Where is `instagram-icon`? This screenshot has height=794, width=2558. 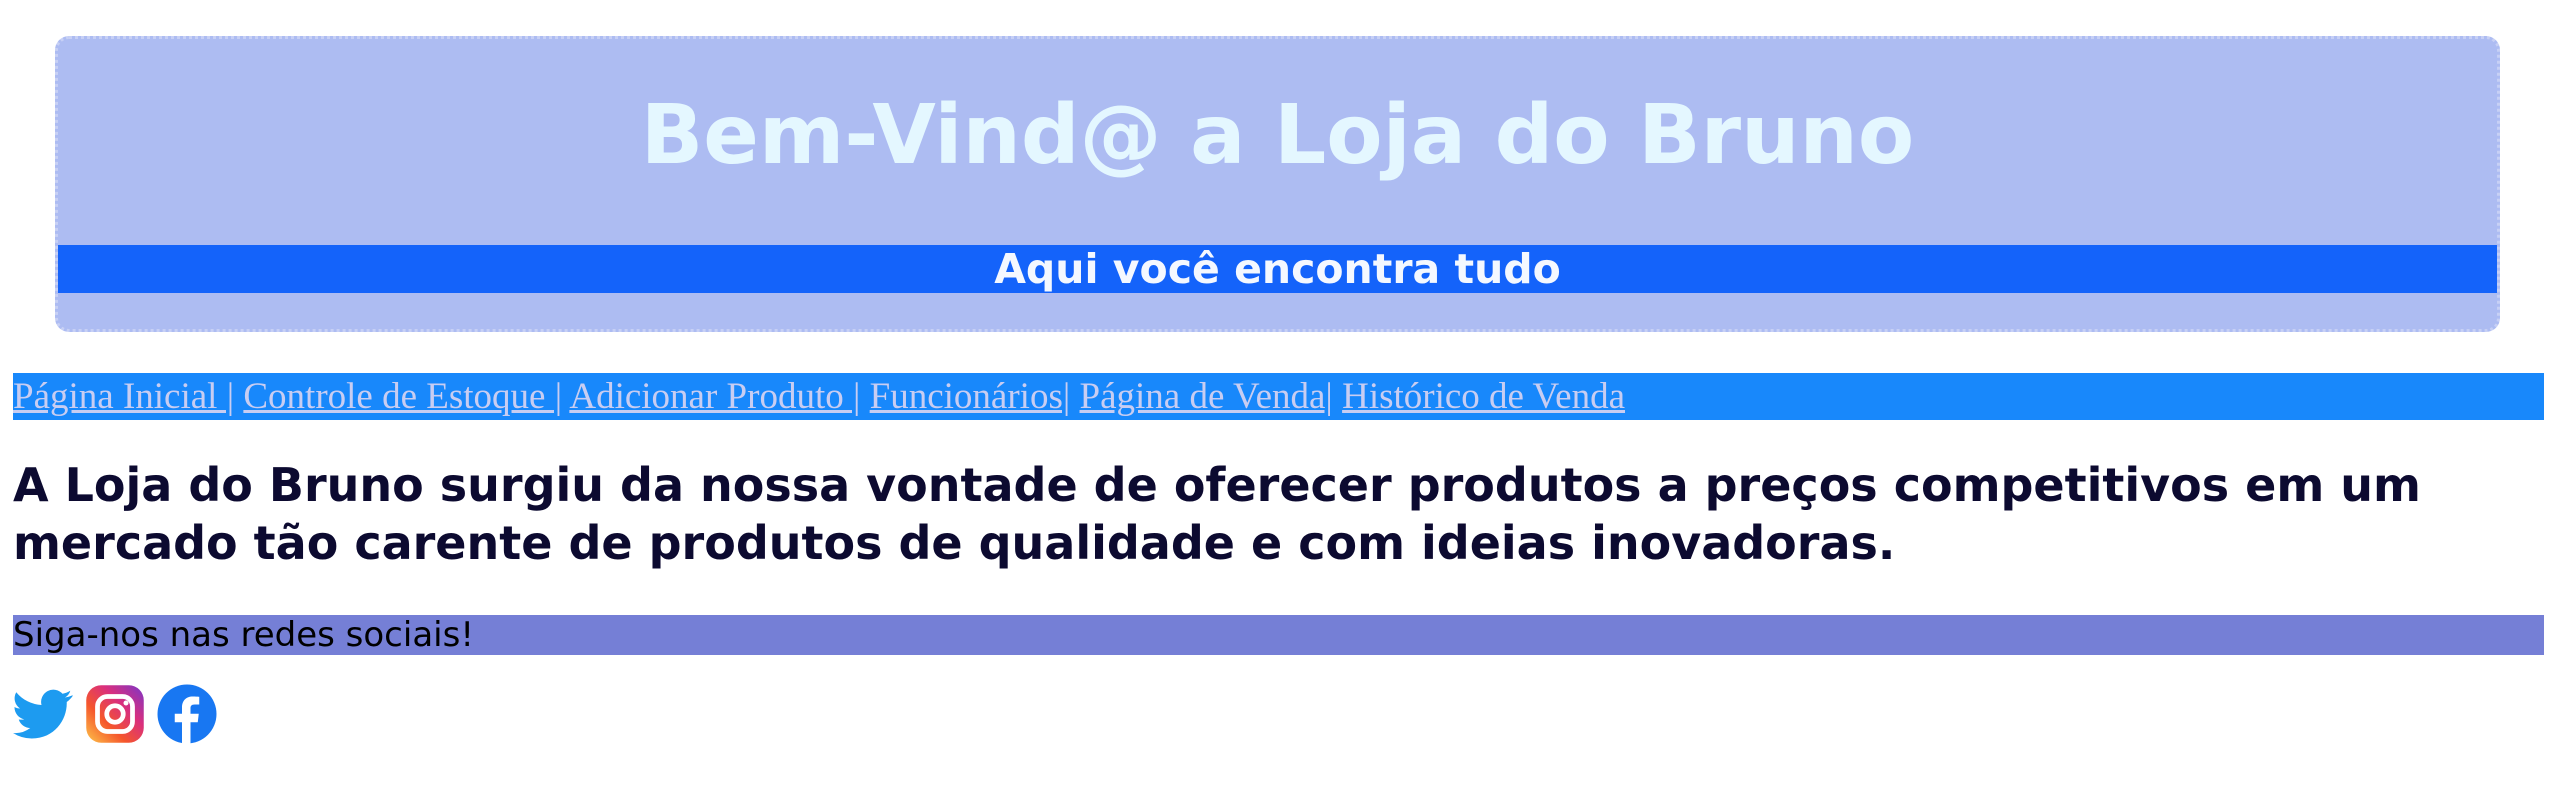 instagram-icon is located at coordinates (115, 714).